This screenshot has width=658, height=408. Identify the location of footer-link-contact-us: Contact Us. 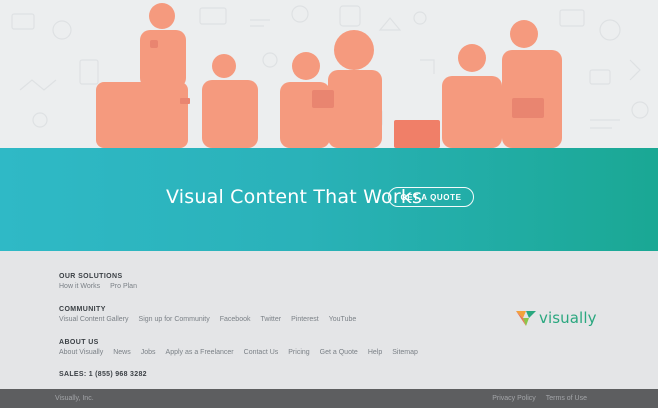
(261, 352).